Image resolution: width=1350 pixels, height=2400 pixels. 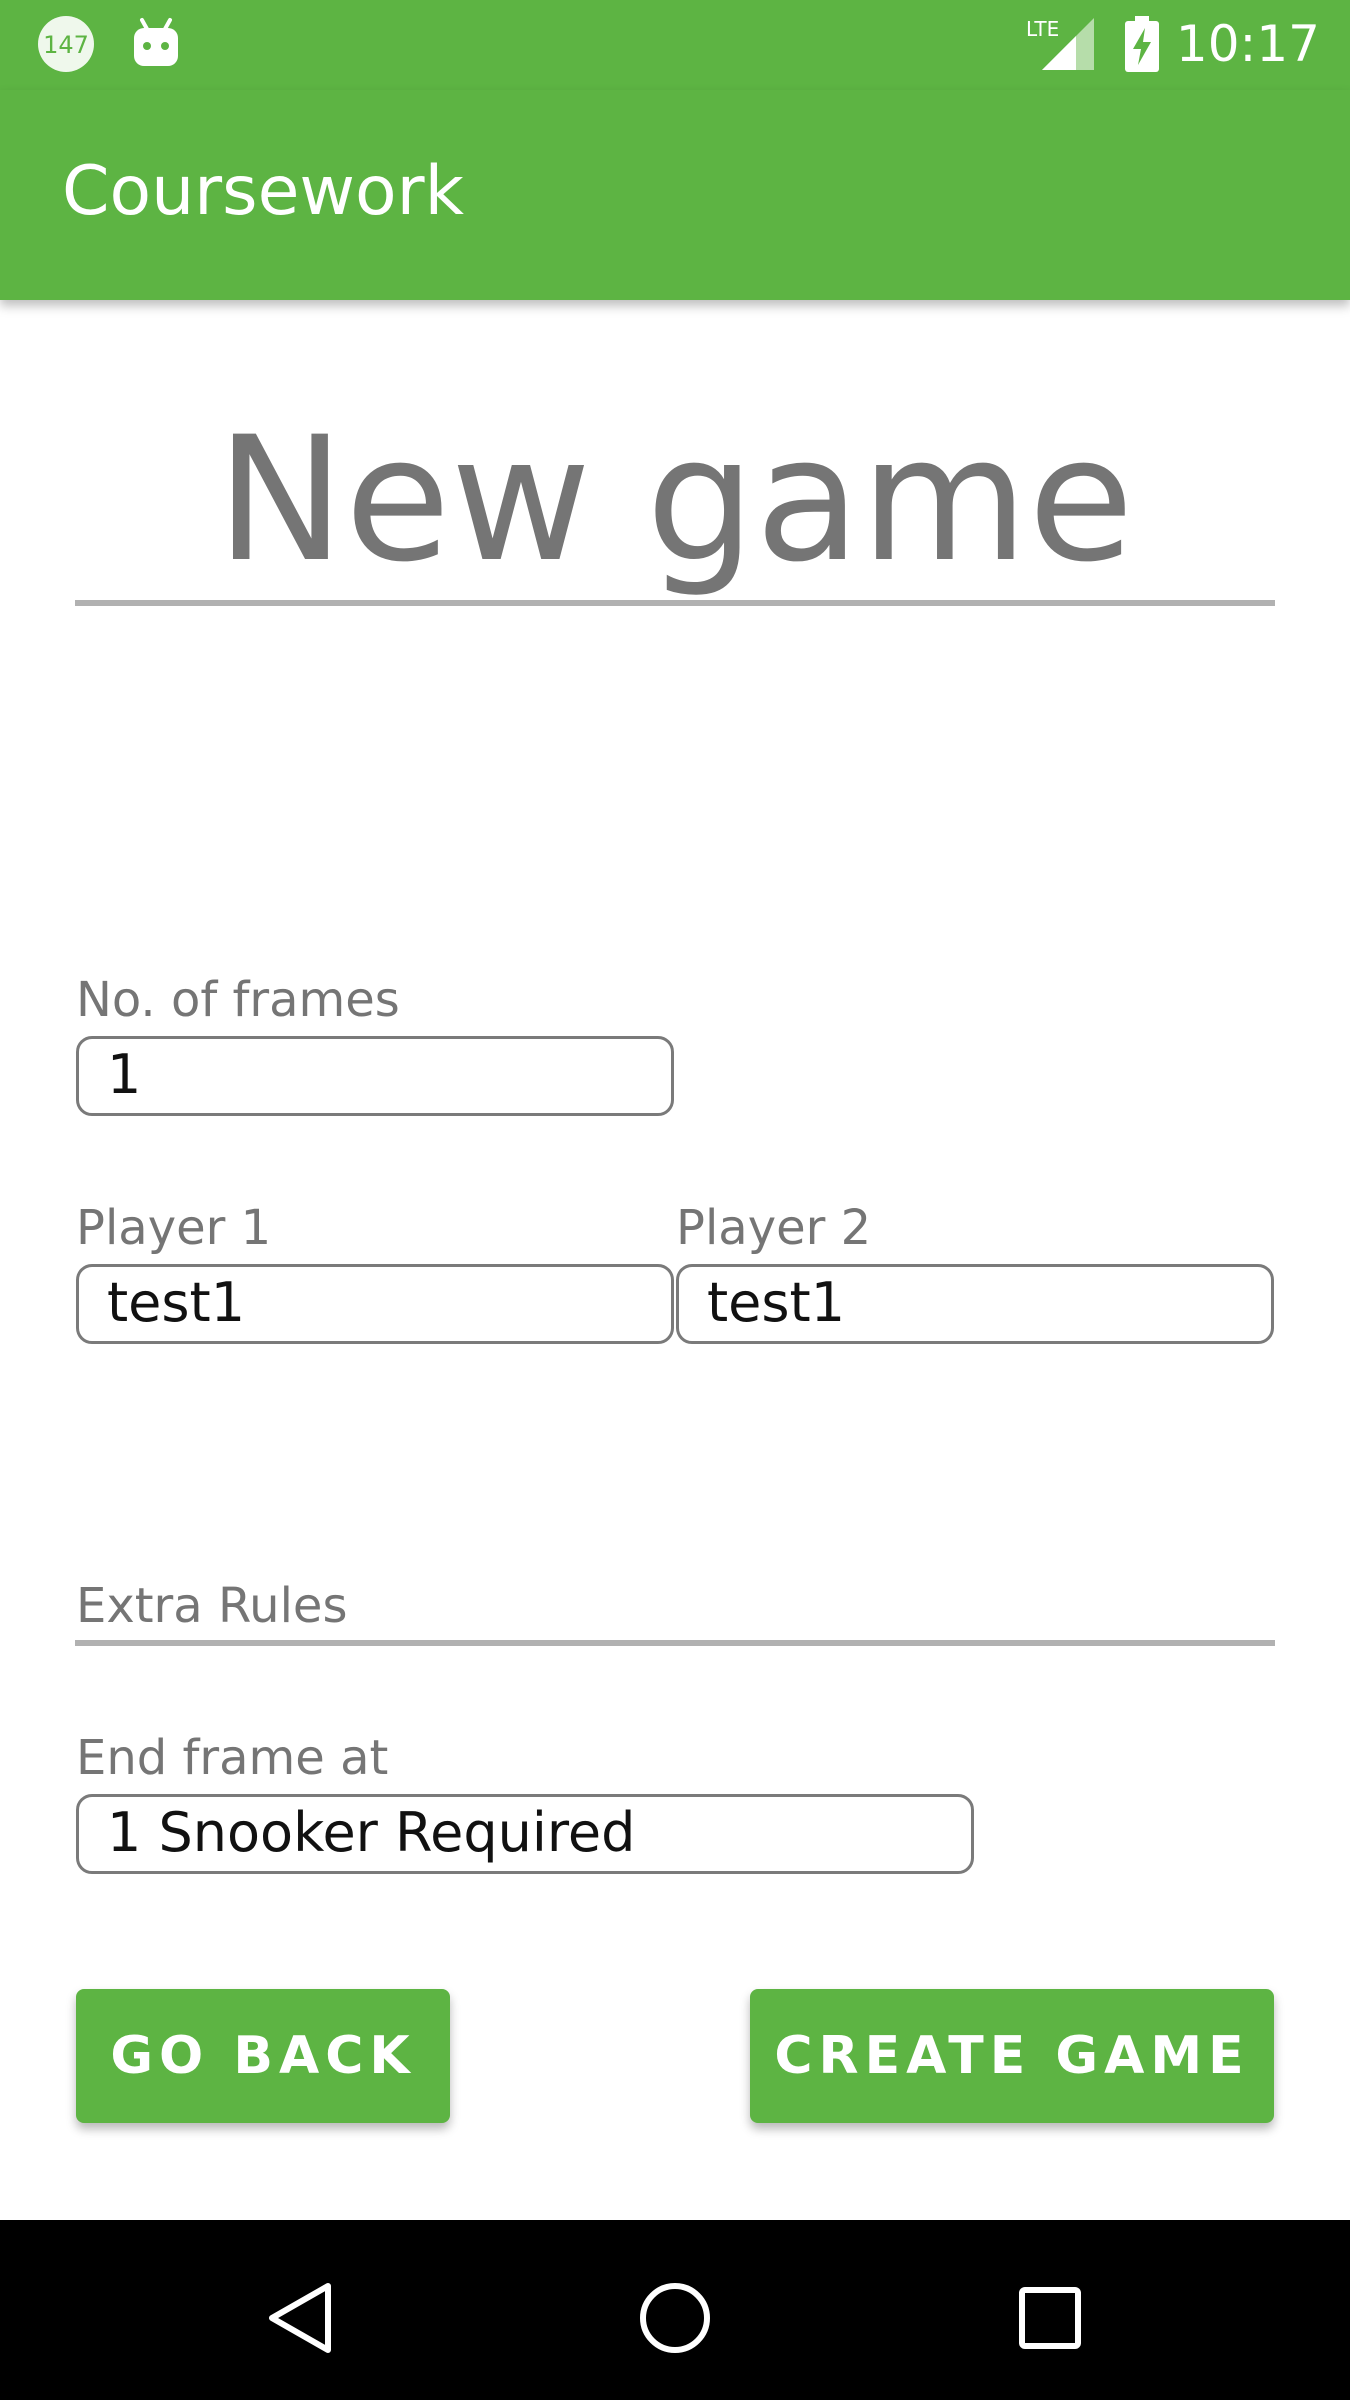 I want to click on end-frame-label: End frame at, so click(x=232, y=1758).